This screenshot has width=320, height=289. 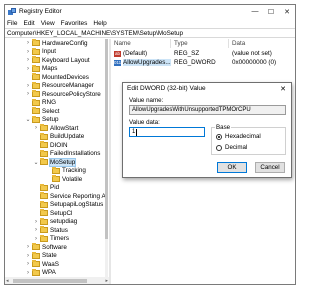 I want to click on tree-item-label: Timers, so click(x=60, y=239).